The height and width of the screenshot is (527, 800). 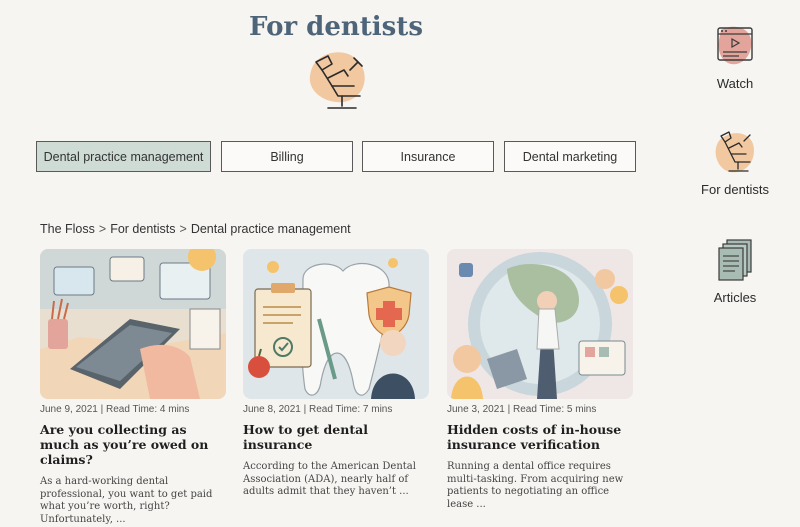 What do you see at coordinates (735, 297) in the screenshot?
I see `sidebar-item-label: Articles` at bounding box center [735, 297].